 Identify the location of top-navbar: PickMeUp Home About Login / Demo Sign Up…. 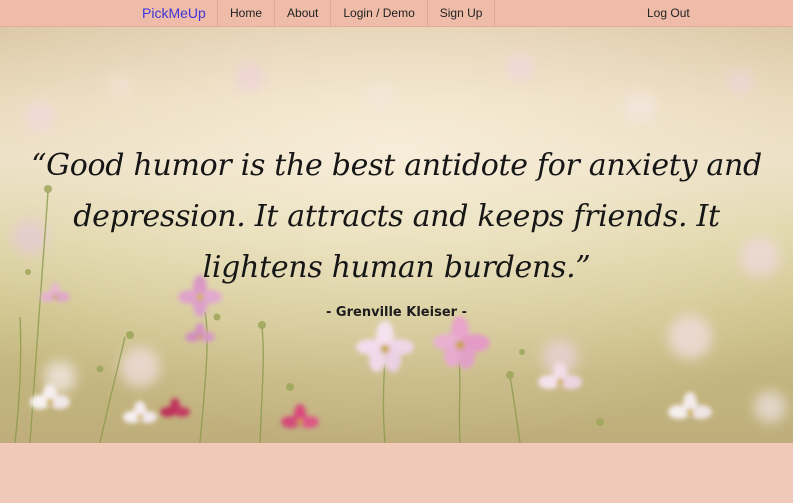
(396, 13).